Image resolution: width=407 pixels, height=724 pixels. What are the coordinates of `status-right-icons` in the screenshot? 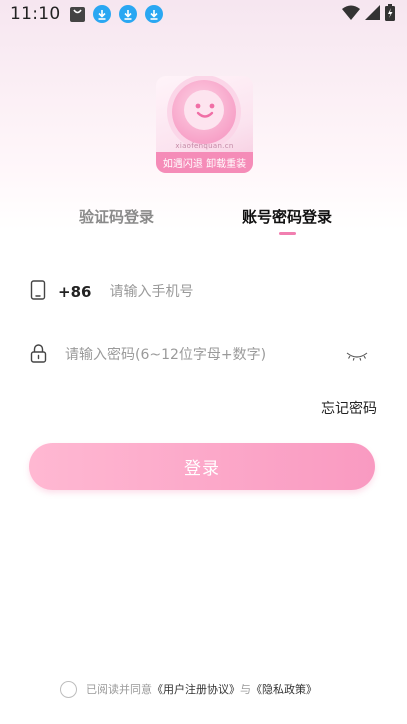 It's located at (368, 14).